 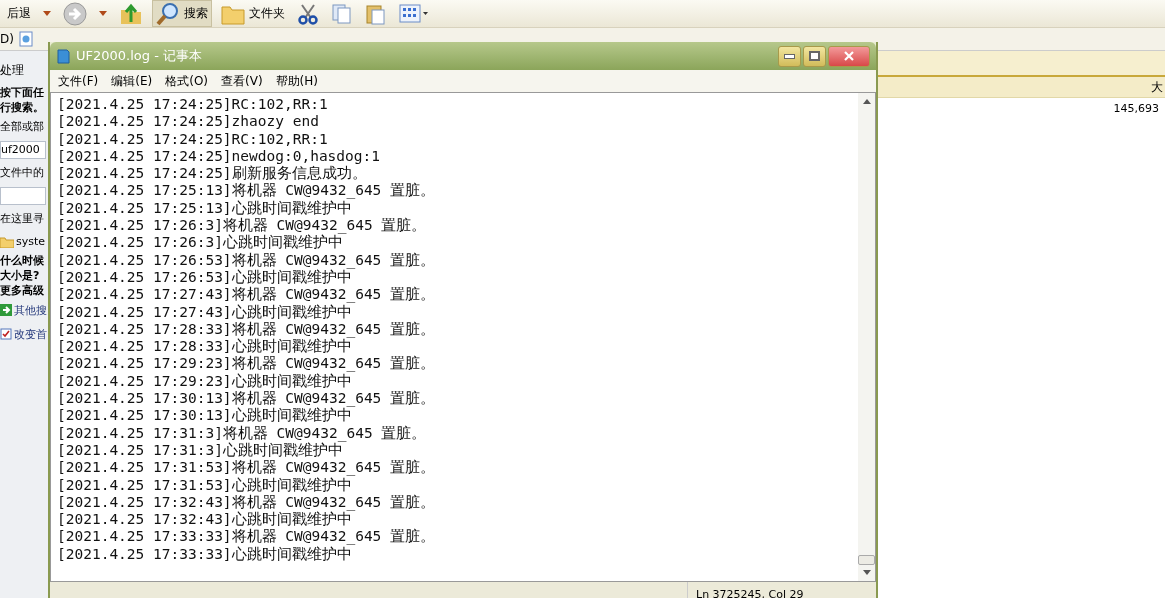 What do you see at coordinates (414, 13) in the screenshot?
I see `views-icon` at bounding box center [414, 13].